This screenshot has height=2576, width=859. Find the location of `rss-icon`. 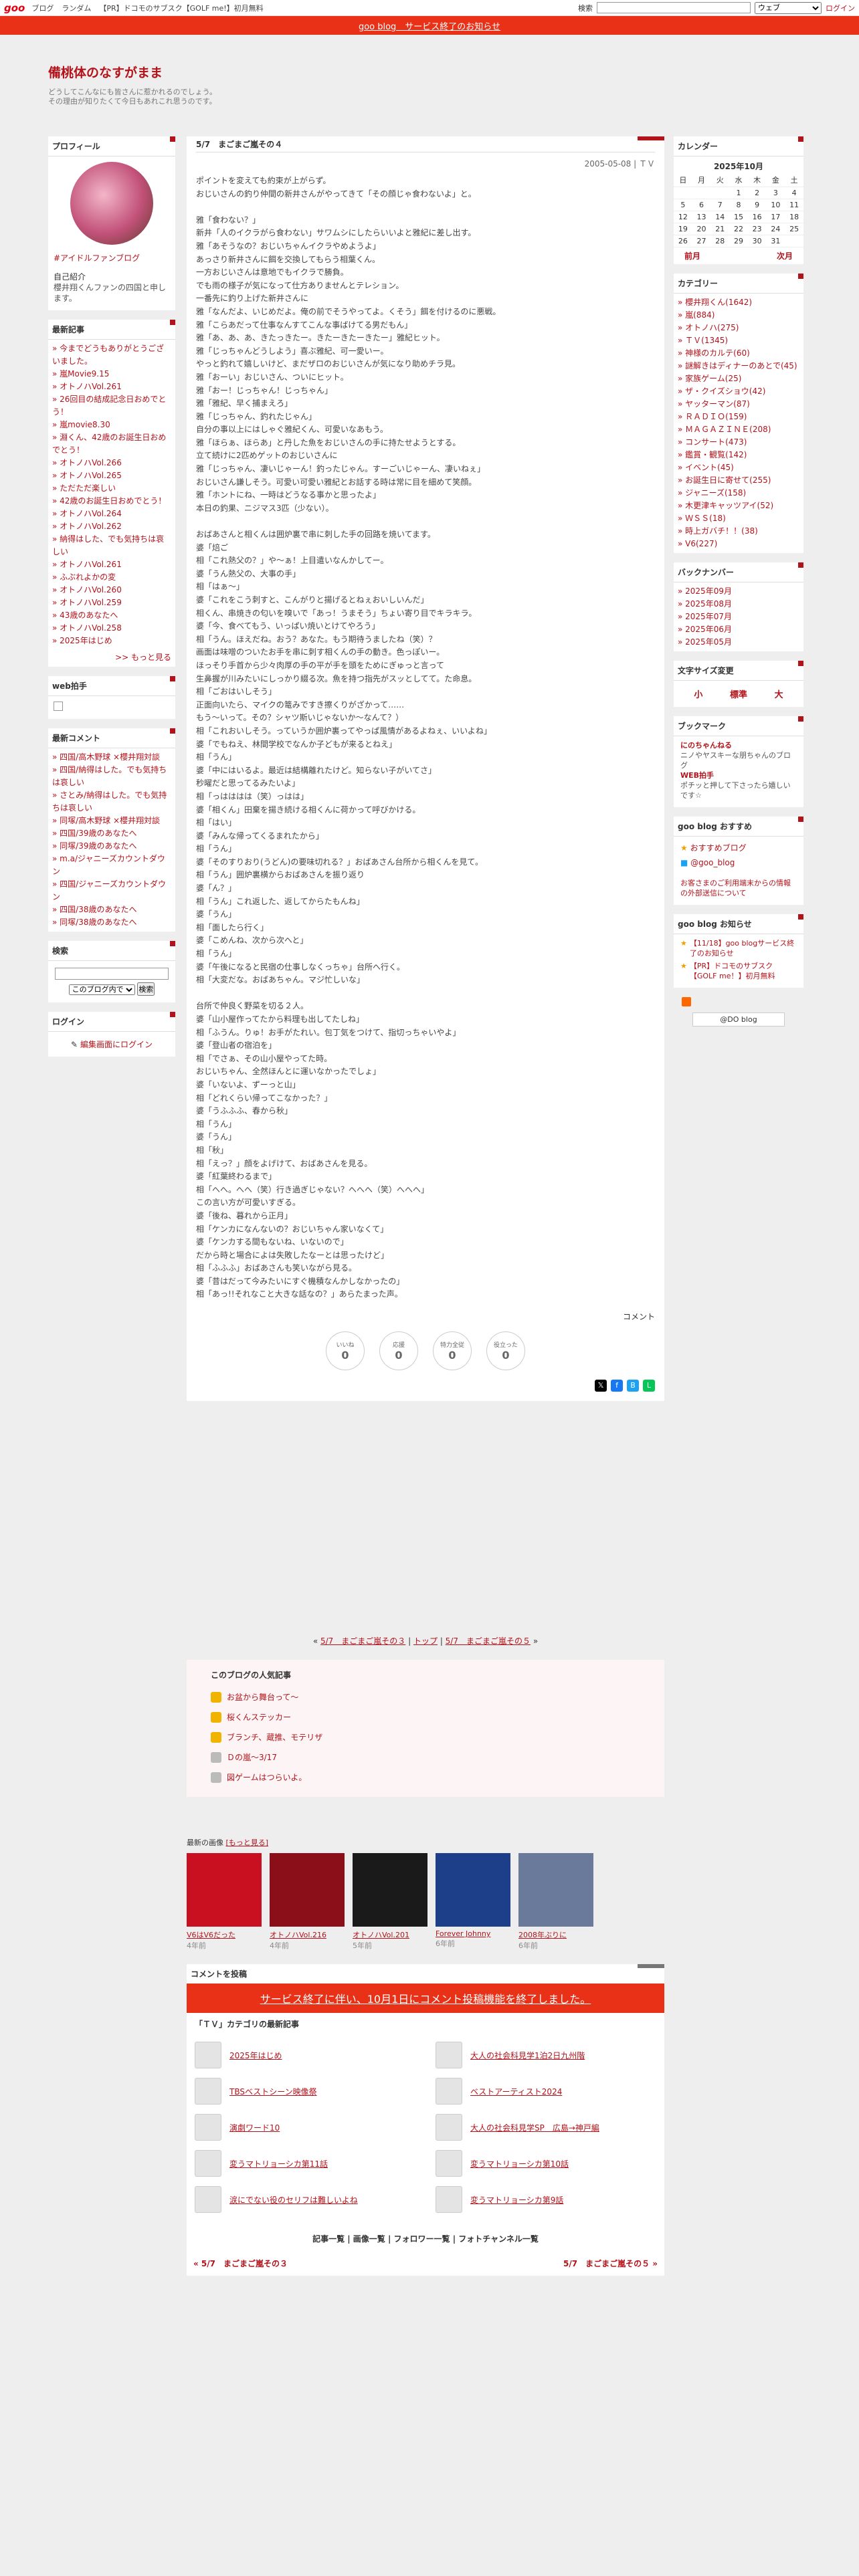

rss-icon is located at coordinates (686, 1002).